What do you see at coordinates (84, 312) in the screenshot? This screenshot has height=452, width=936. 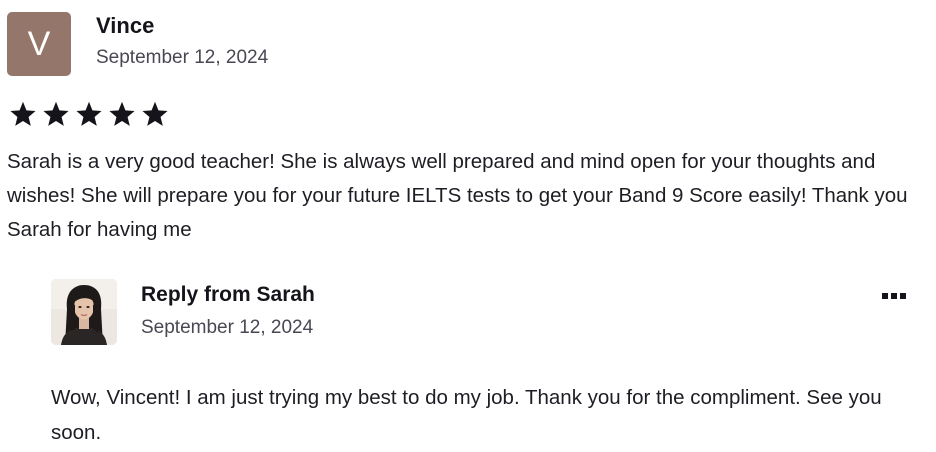 I see `reply-avatar` at bounding box center [84, 312].